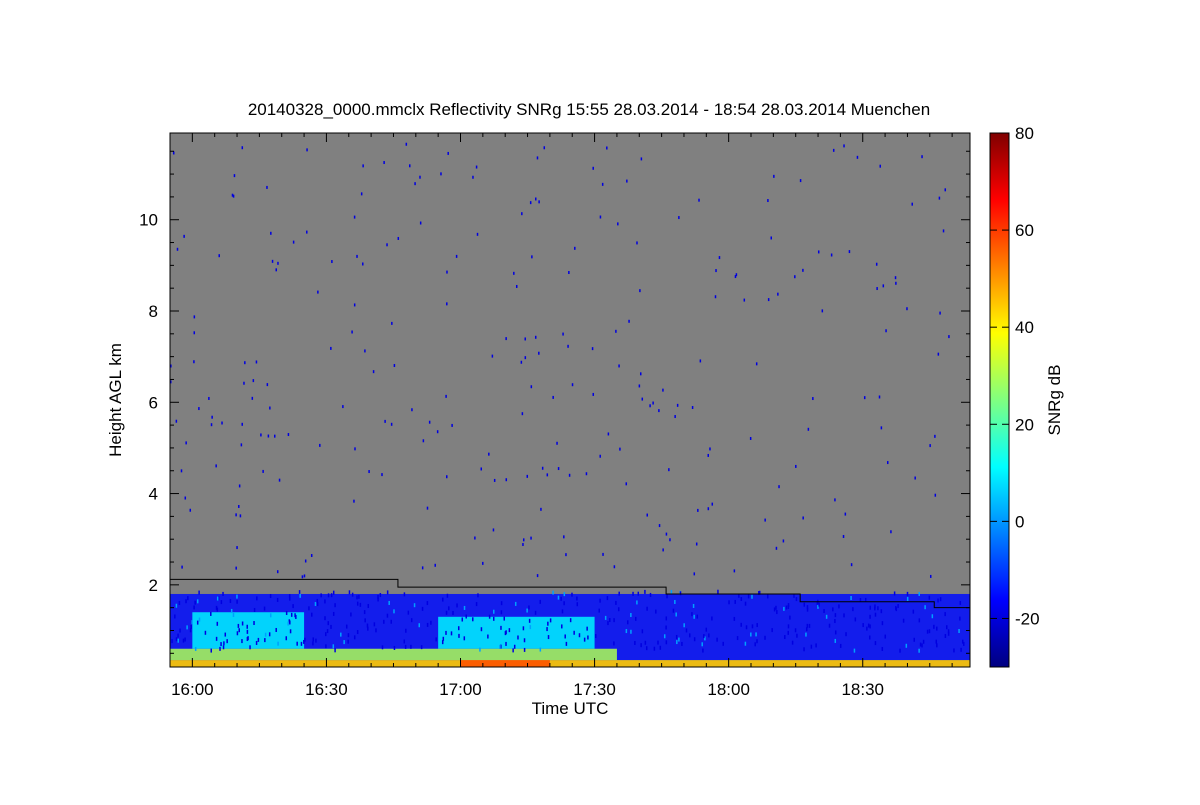 This screenshot has width=1200, height=805. What do you see at coordinates (1024, 230) in the screenshot?
I see `colorbar-tick-label: 60` at bounding box center [1024, 230].